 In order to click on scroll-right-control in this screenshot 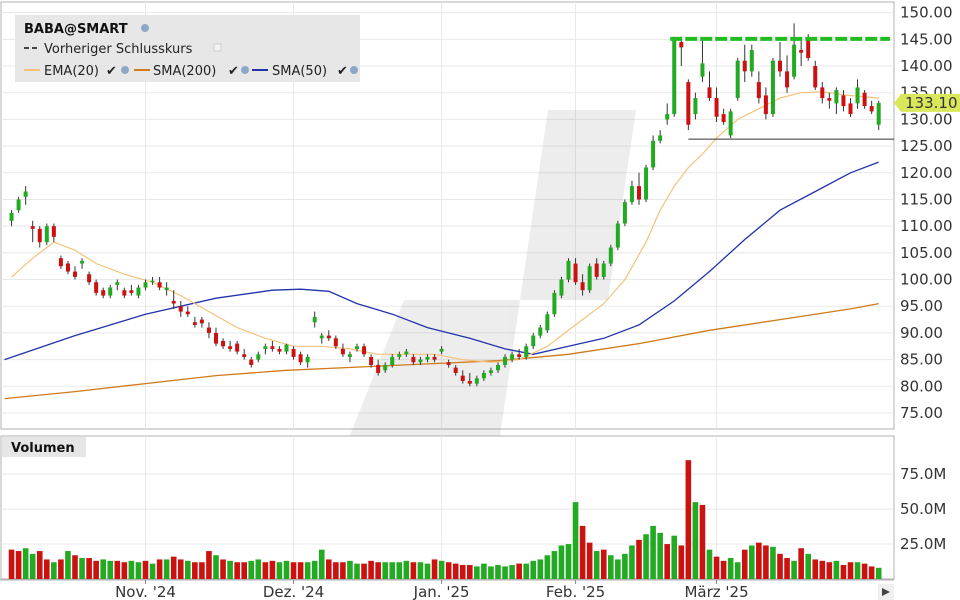, I will do `click(886, 592)`.